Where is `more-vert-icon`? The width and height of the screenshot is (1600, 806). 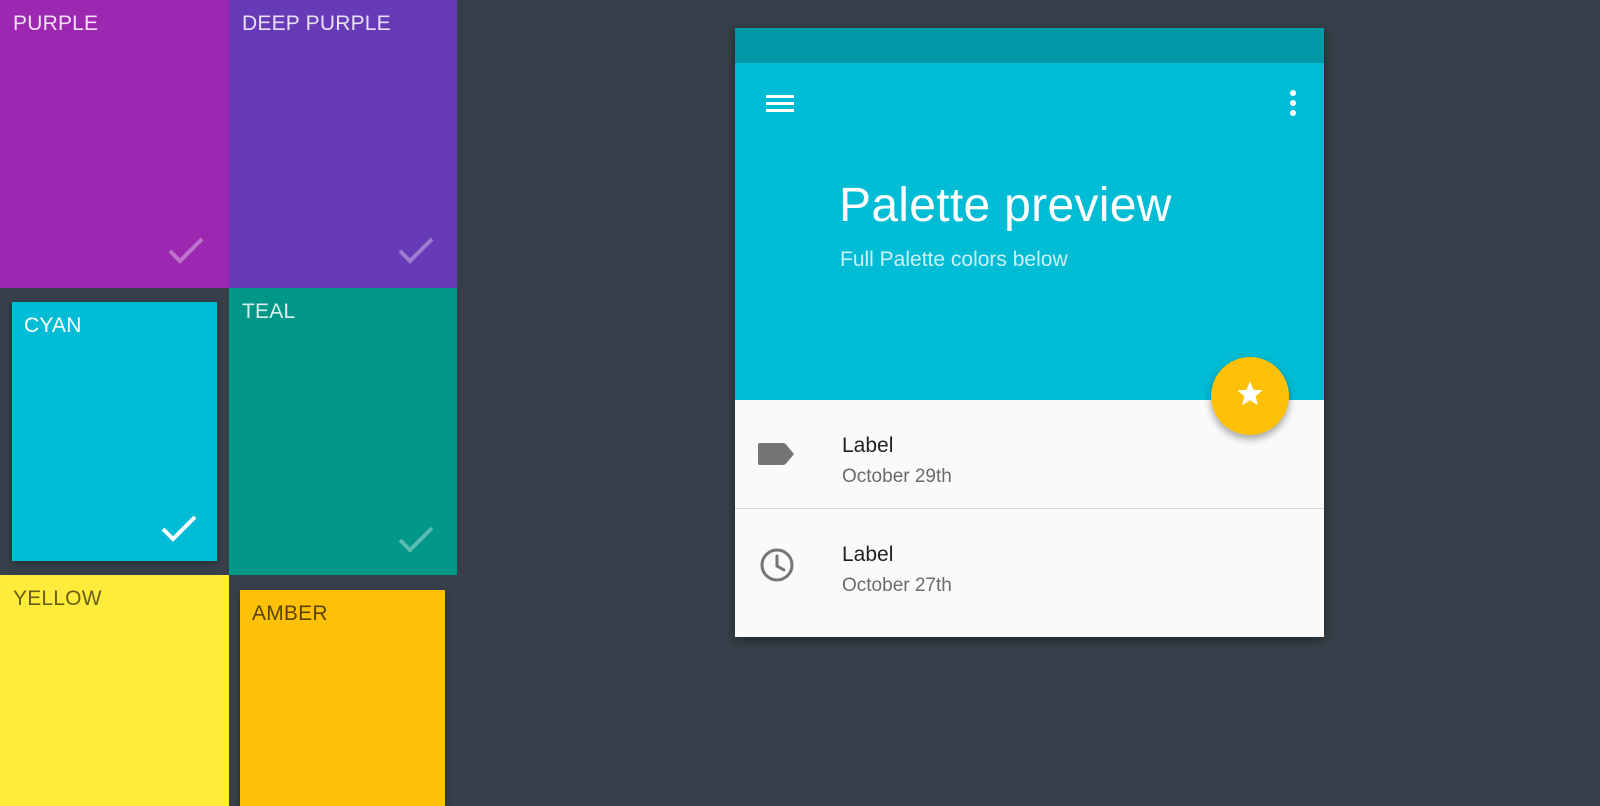 more-vert-icon is located at coordinates (1293, 104).